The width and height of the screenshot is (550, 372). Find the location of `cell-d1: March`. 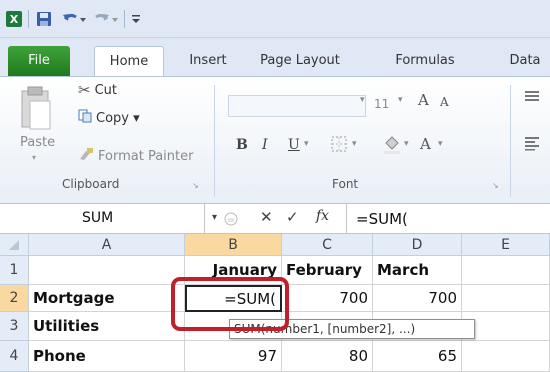

cell-d1: March is located at coordinates (417, 270).